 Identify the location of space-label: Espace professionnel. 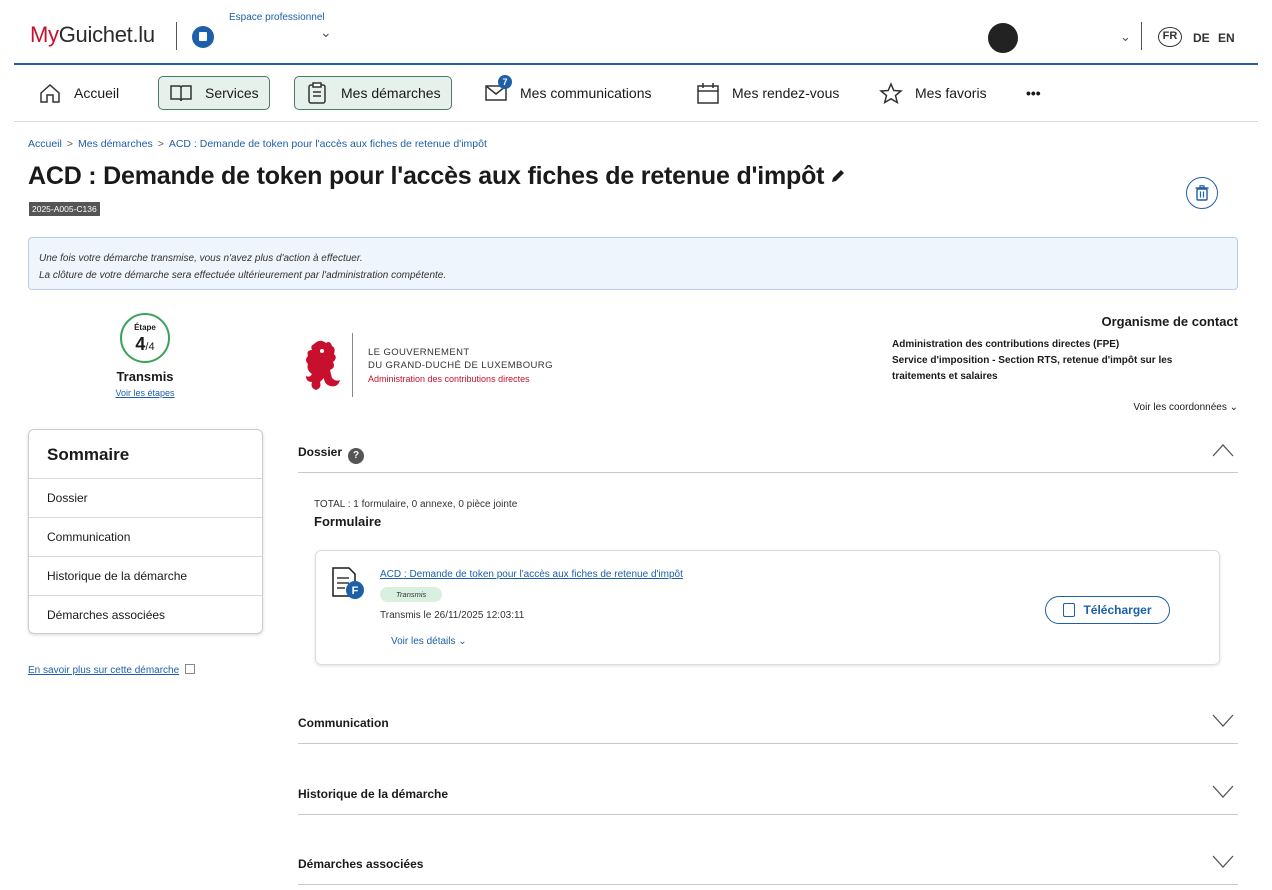
(277, 17).